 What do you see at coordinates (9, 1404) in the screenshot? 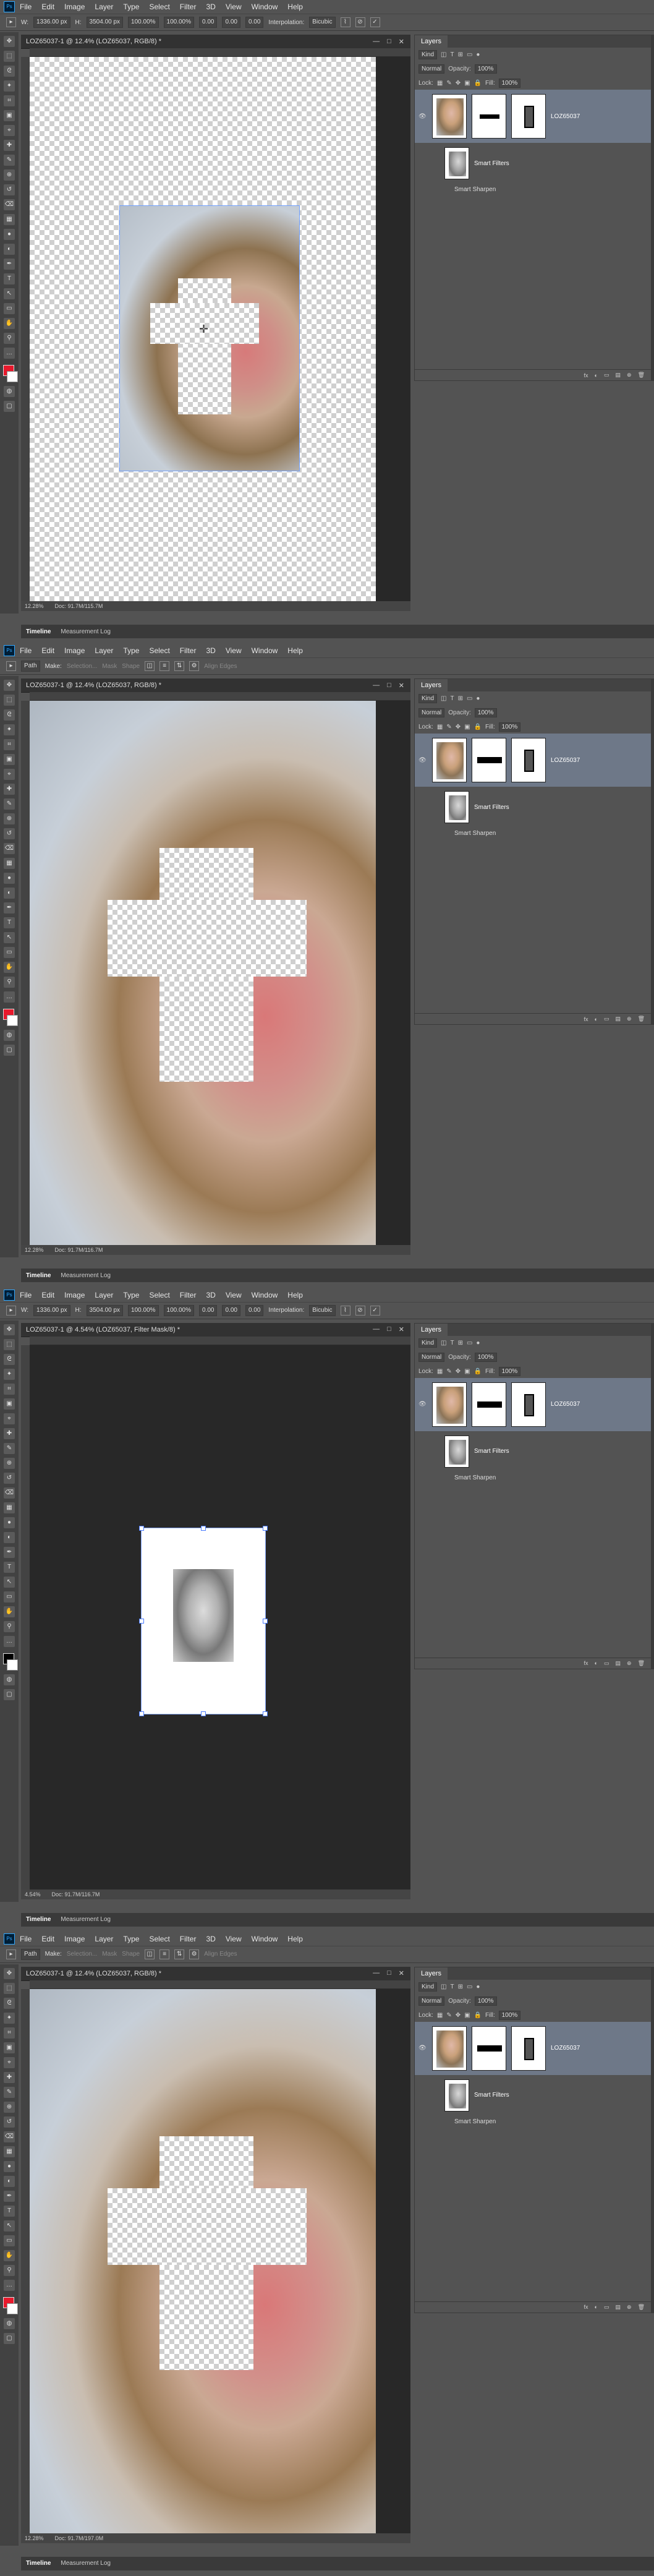
I see `frame-tool-icon: ▣` at bounding box center [9, 1404].